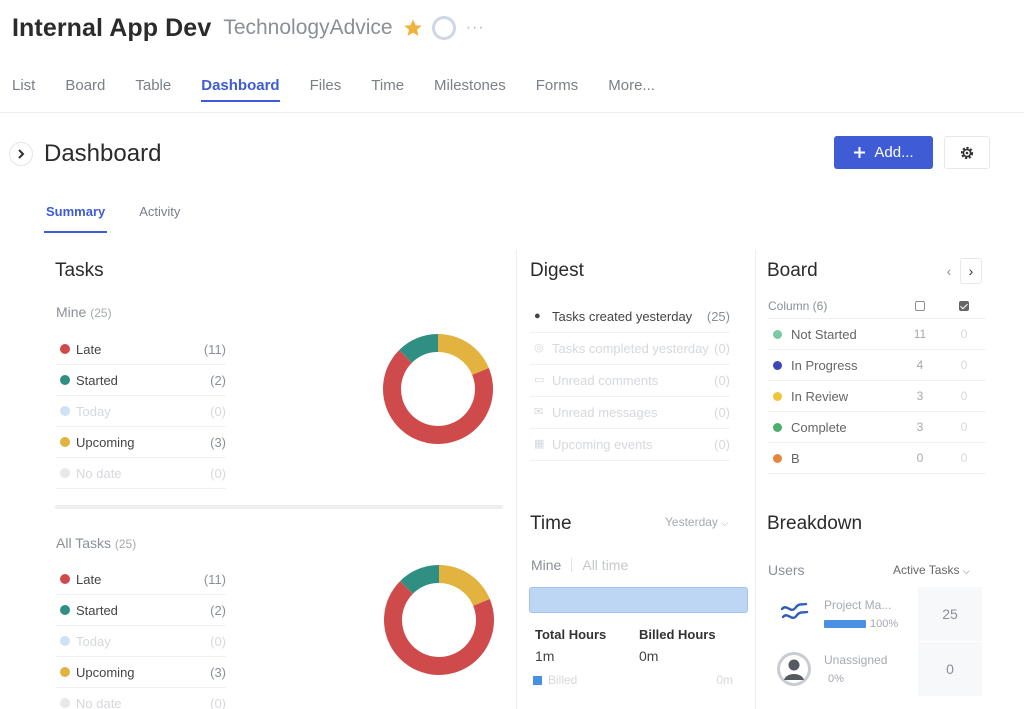  What do you see at coordinates (602, 444) in the screenshot?
I see `digest-label: Upcoming events` at bounding box center [602, 444].